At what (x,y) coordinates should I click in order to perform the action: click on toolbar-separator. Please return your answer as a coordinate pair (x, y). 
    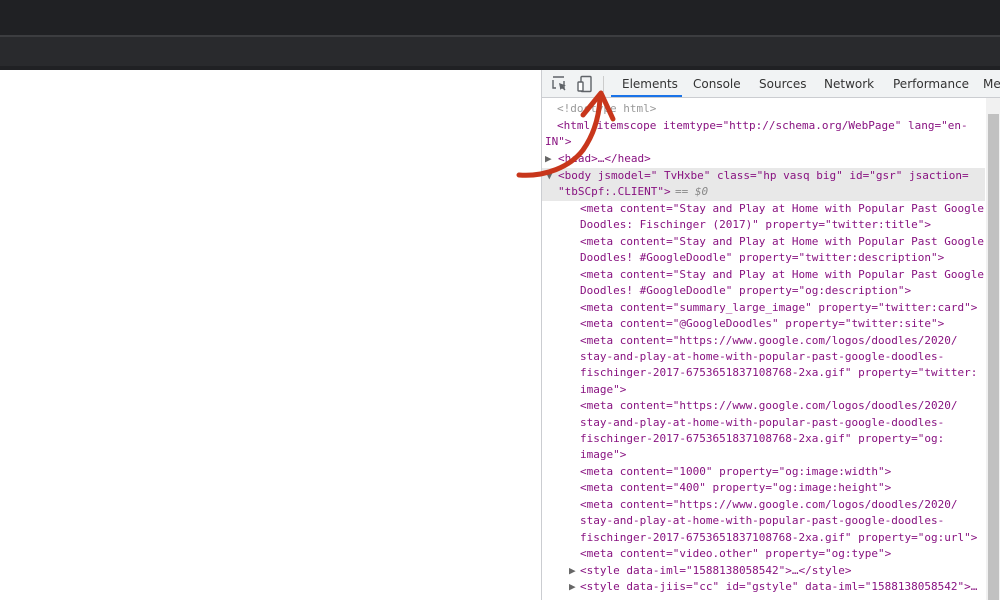
    Looking at the image, I should click on (603, 84).